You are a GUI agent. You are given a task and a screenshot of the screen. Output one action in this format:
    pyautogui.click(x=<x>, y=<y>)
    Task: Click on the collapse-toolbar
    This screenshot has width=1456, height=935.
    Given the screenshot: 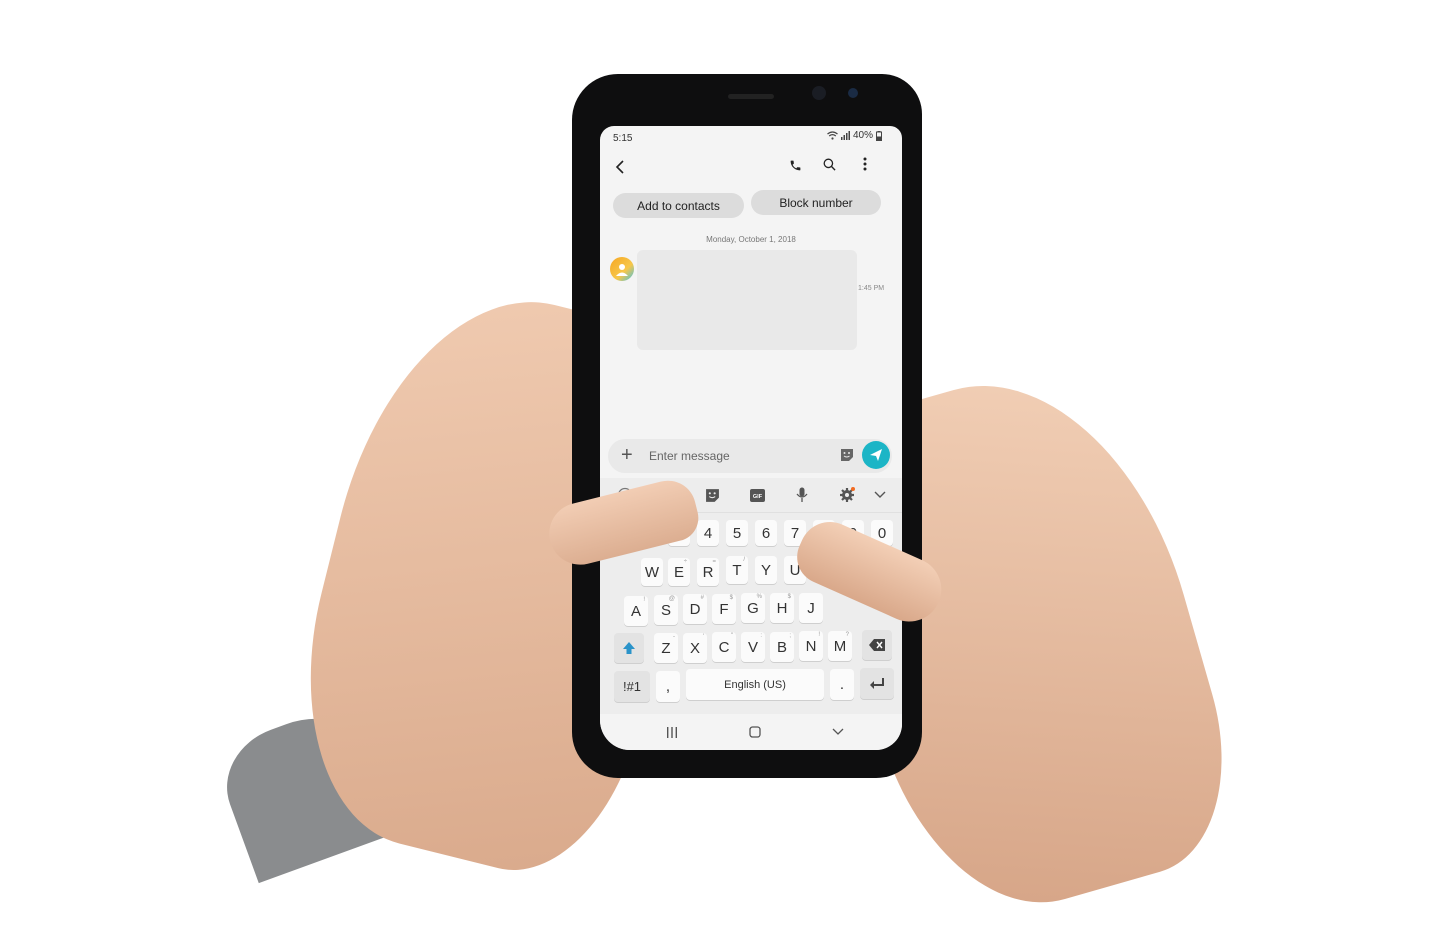 What is the action you would take?
    pyautogui.click(x=880, y=495)
    